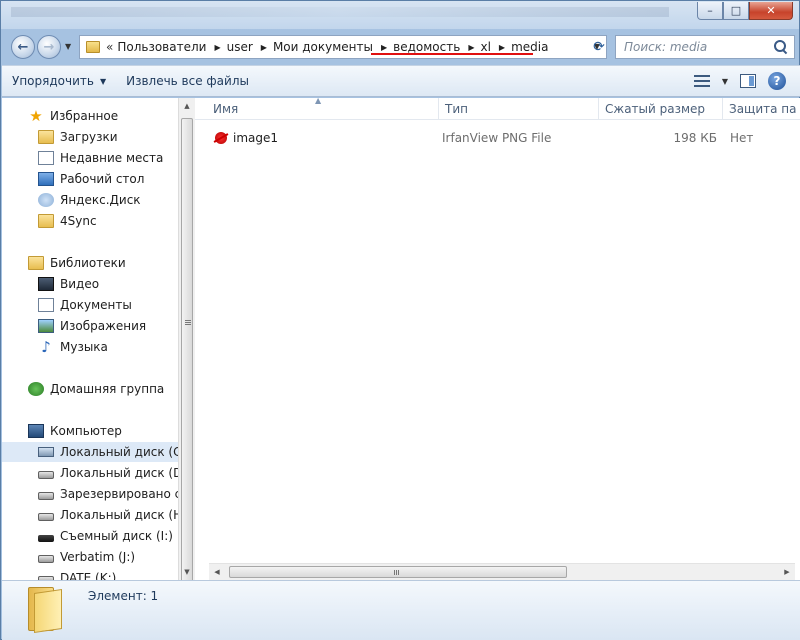 The image size is (800, 640). I want to click on scroll-right-icon: ▶, so click(787, 572).